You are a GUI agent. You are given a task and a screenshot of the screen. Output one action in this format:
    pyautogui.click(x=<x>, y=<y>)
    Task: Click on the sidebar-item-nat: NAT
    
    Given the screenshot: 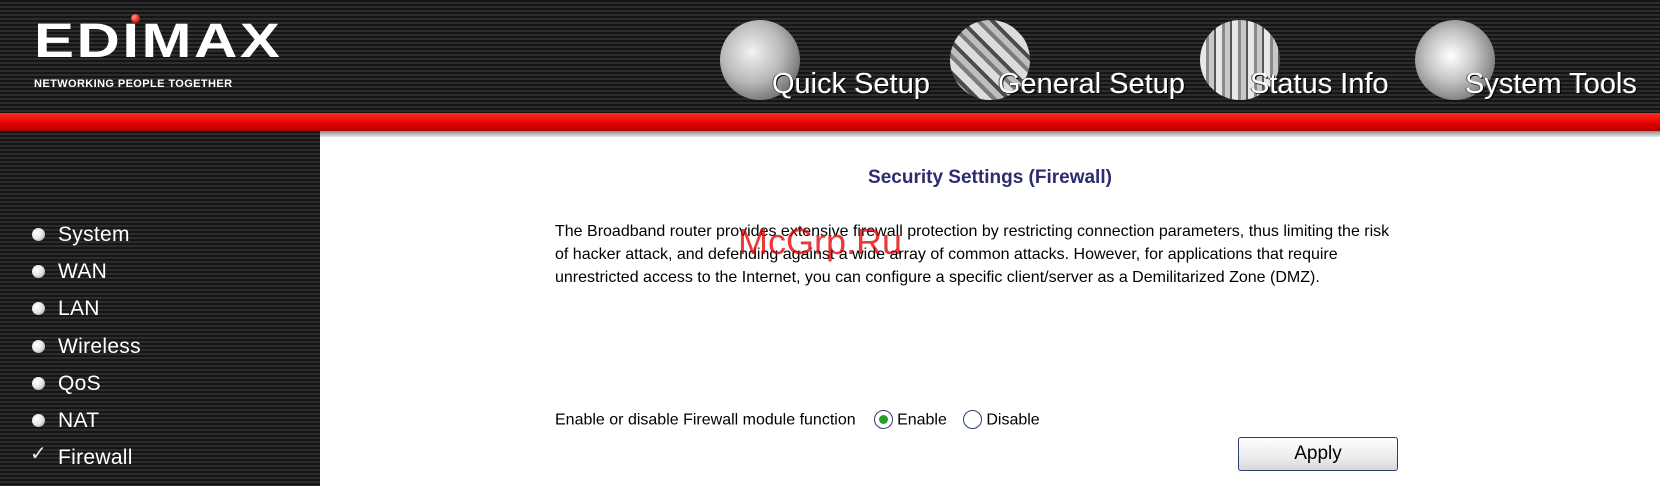 What is the action you would take?
    pyautogui.click(x=160, y=422)
    